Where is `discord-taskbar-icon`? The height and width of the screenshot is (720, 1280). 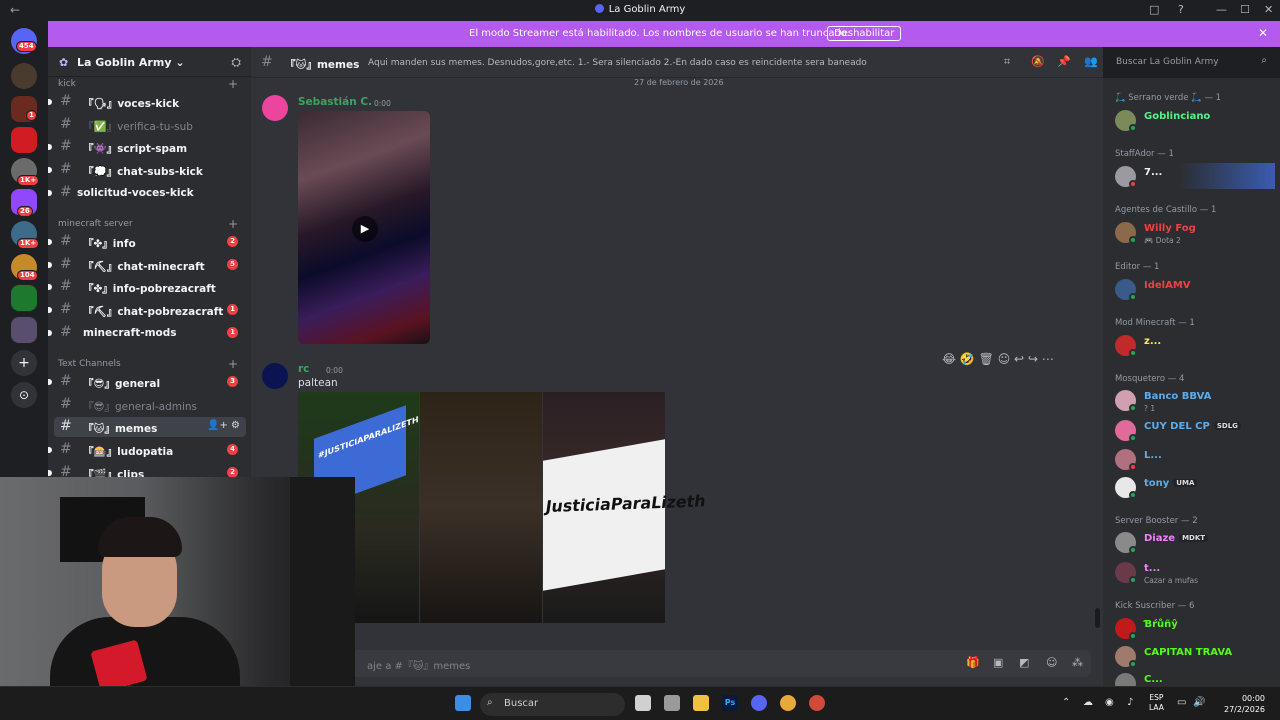
discord-taskbar-icon is located at coordinates (759, 703).